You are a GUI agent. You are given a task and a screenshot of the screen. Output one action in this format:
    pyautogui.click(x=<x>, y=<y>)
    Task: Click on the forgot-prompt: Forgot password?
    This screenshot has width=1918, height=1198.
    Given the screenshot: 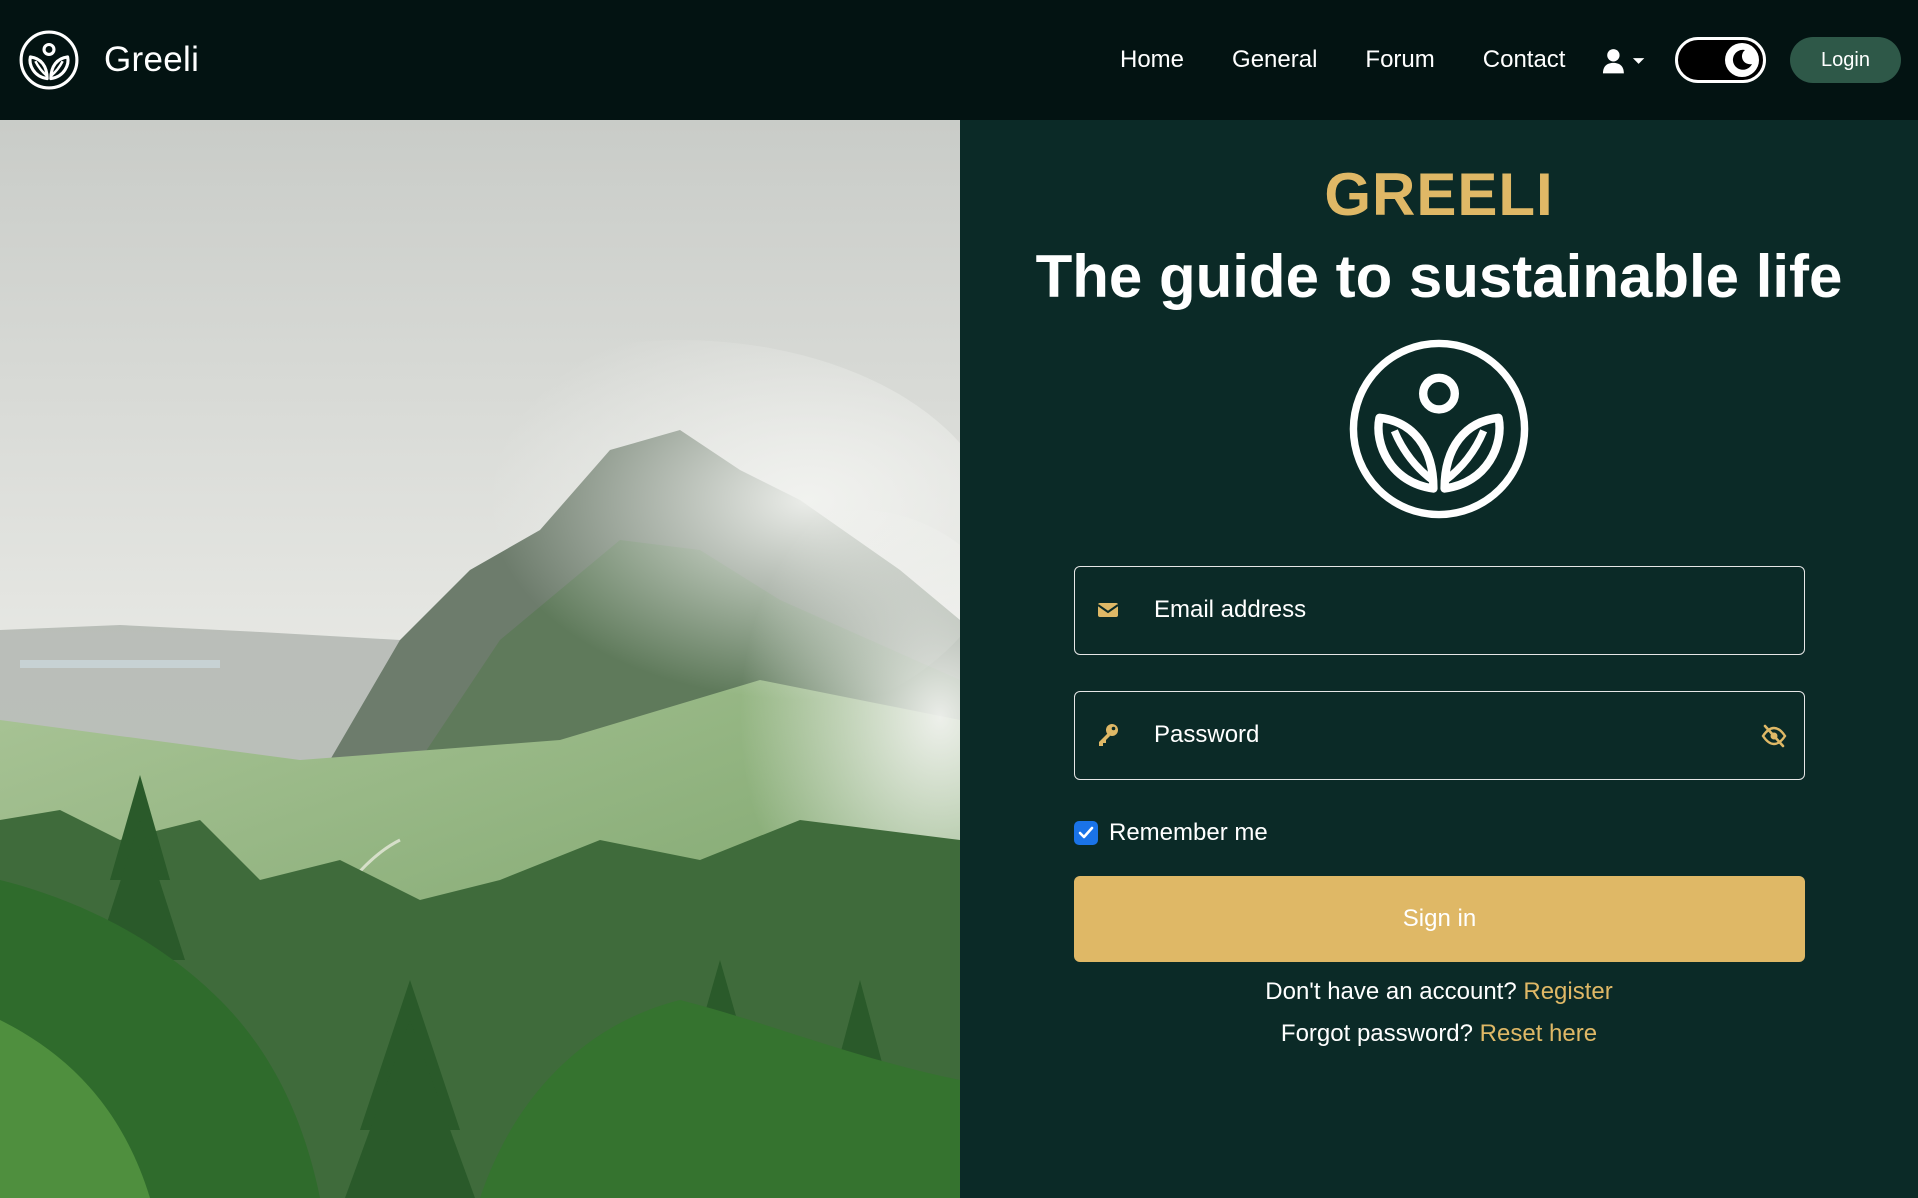 What is the action you would take?
    pyautogui.click(x=1380, y=1033)
    